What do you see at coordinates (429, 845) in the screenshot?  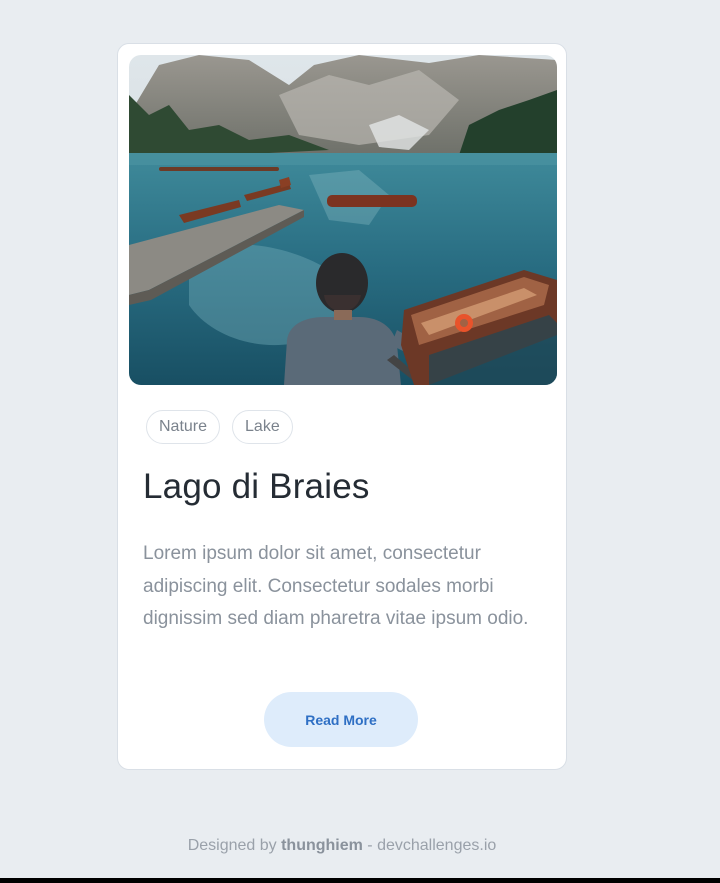 I see `footer-suffix: - devchallenges.io` at bounding box center [429, 845].